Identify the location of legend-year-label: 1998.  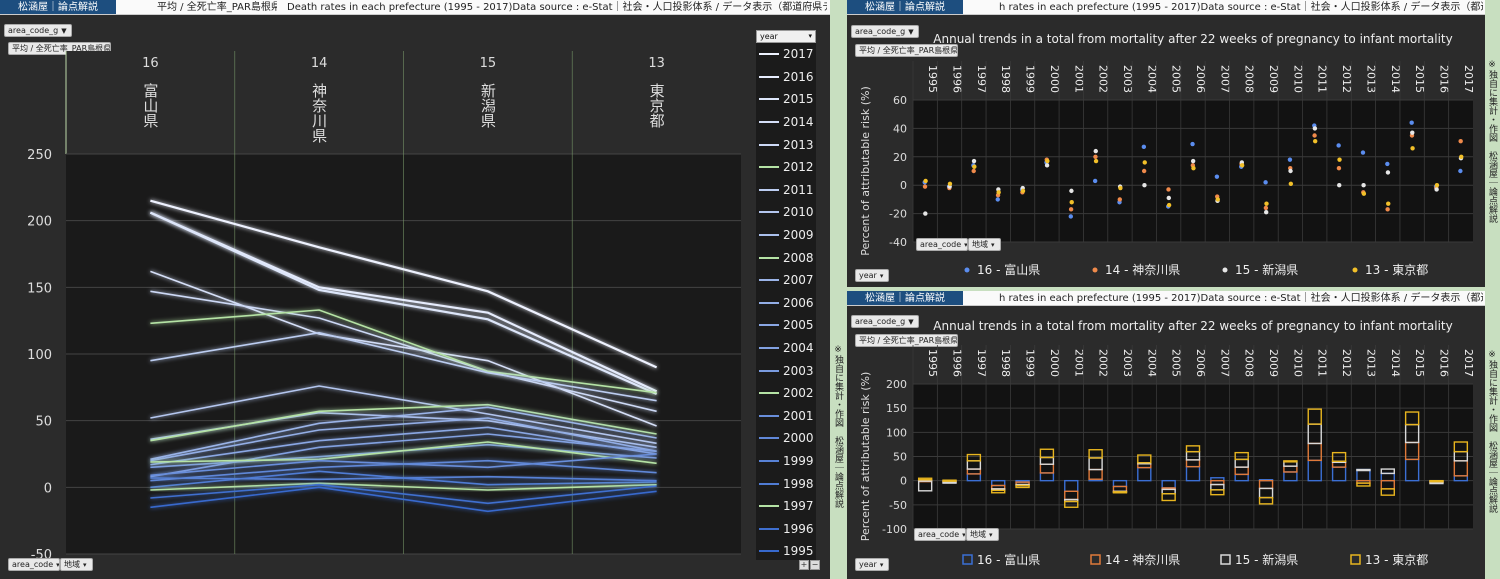
(798, 483).